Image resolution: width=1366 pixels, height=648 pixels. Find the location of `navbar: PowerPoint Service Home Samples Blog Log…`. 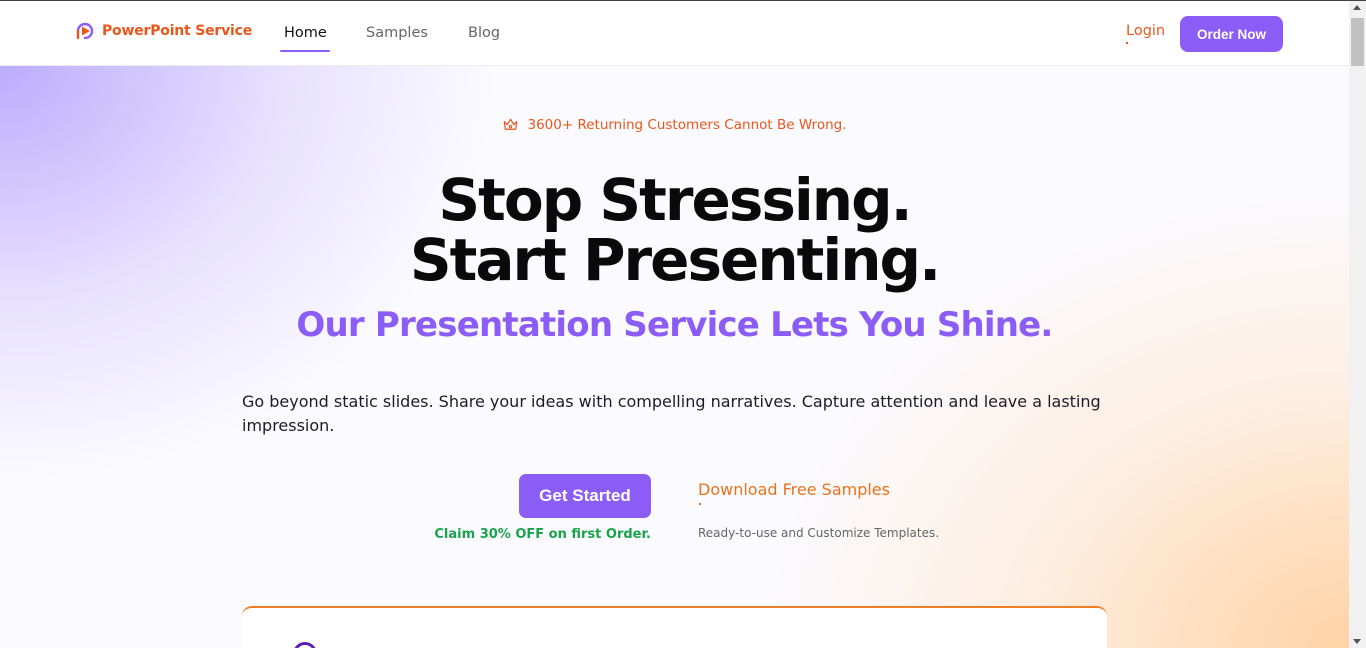

navbar: PowerPoint Service Home Samples Blog Log… is located at coordinates (674, 33).